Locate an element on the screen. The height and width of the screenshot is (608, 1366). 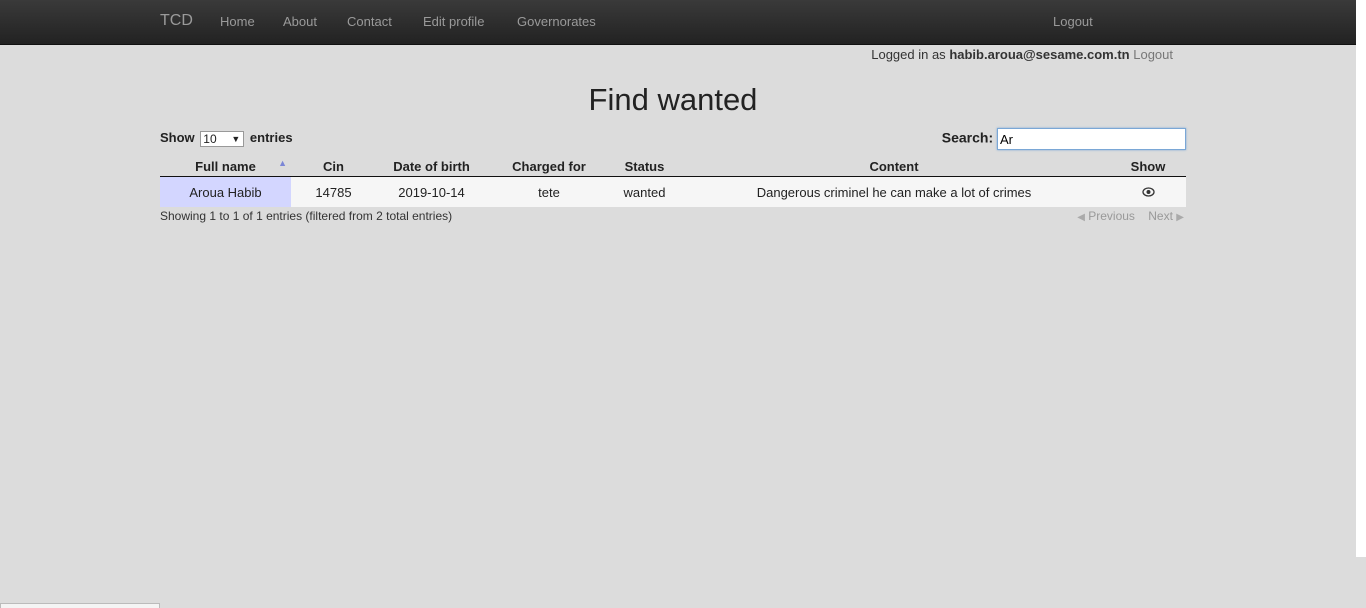
show-label: Show is located at coordinates (177, 137).